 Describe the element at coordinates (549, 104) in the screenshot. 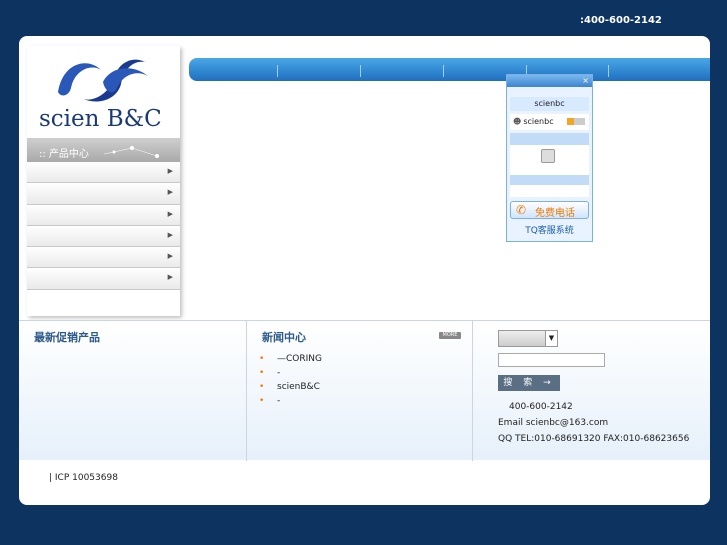

I see `tq-name: scienbc` at that location.